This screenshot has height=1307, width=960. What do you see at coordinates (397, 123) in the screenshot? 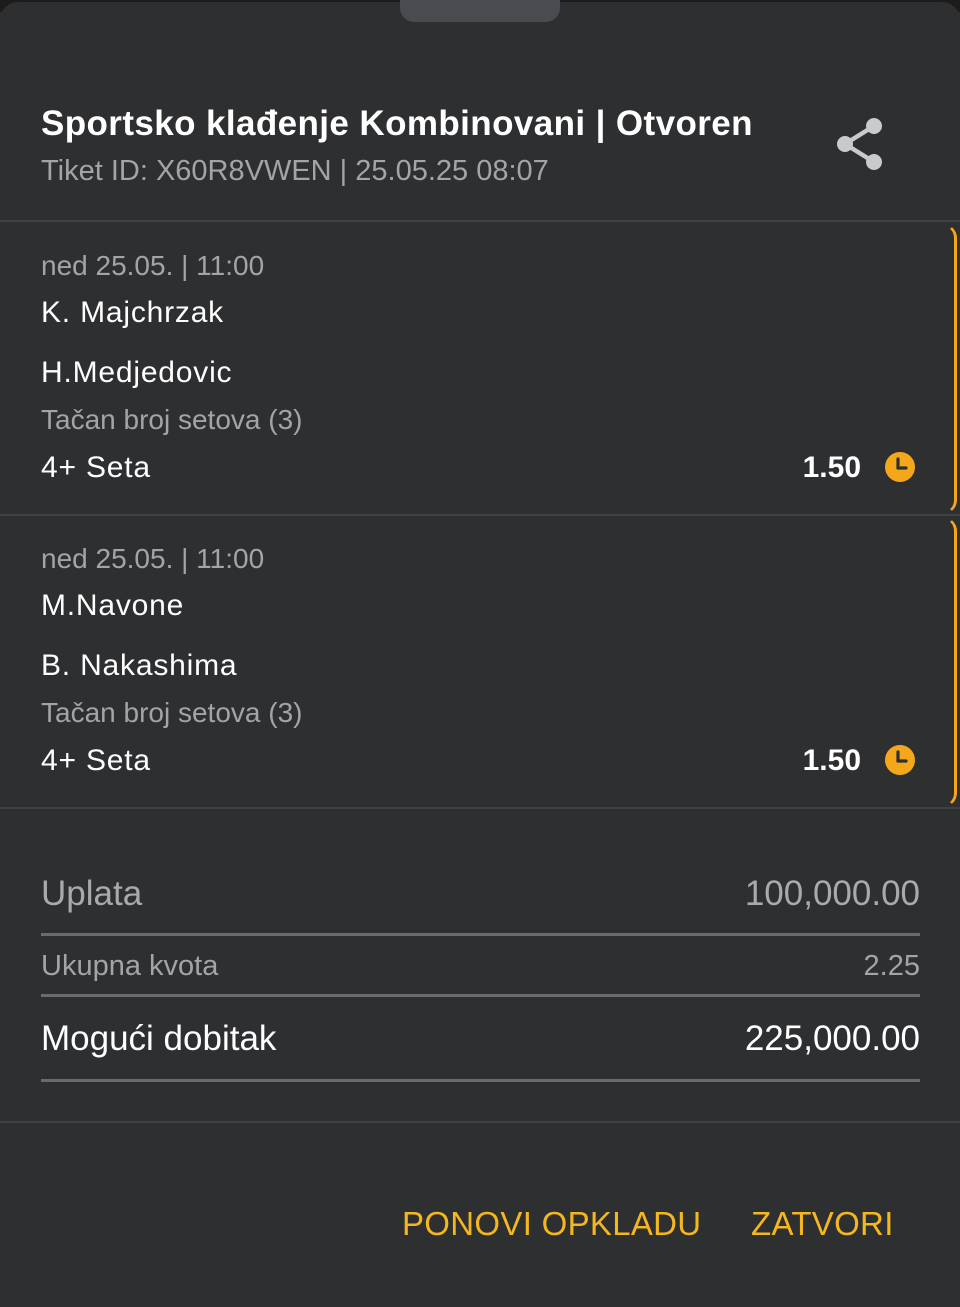
I see `ticket-title: Sportsko klađenje Kombinovani | Otvoren` at bounding box center [397, 123].